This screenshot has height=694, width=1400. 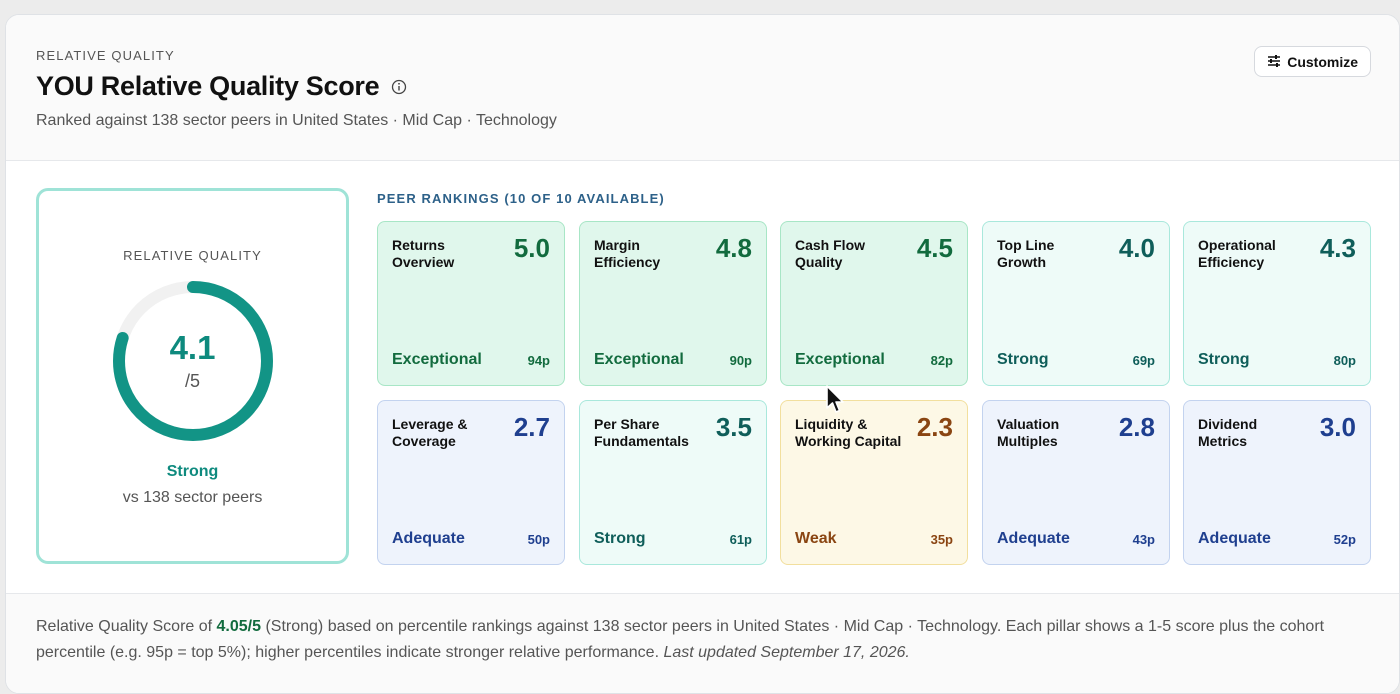 I want to click on pillar-score: 4.3, so click(x=1337, y=248).